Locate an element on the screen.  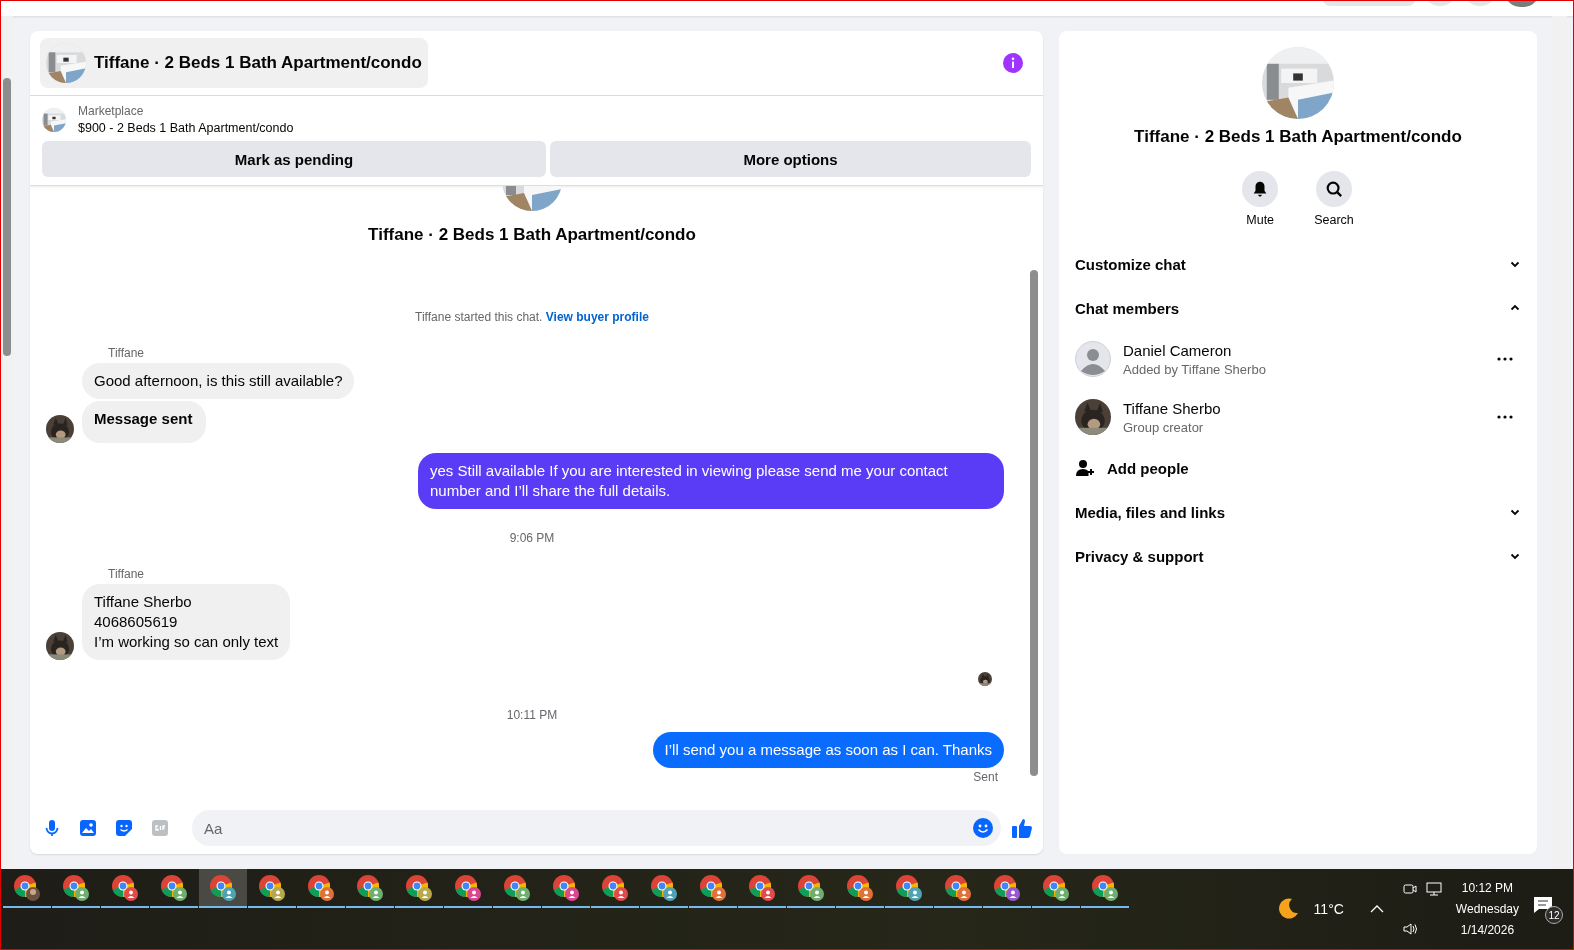
timestamp: 9:06 PM is located at coordinates (532, 538).